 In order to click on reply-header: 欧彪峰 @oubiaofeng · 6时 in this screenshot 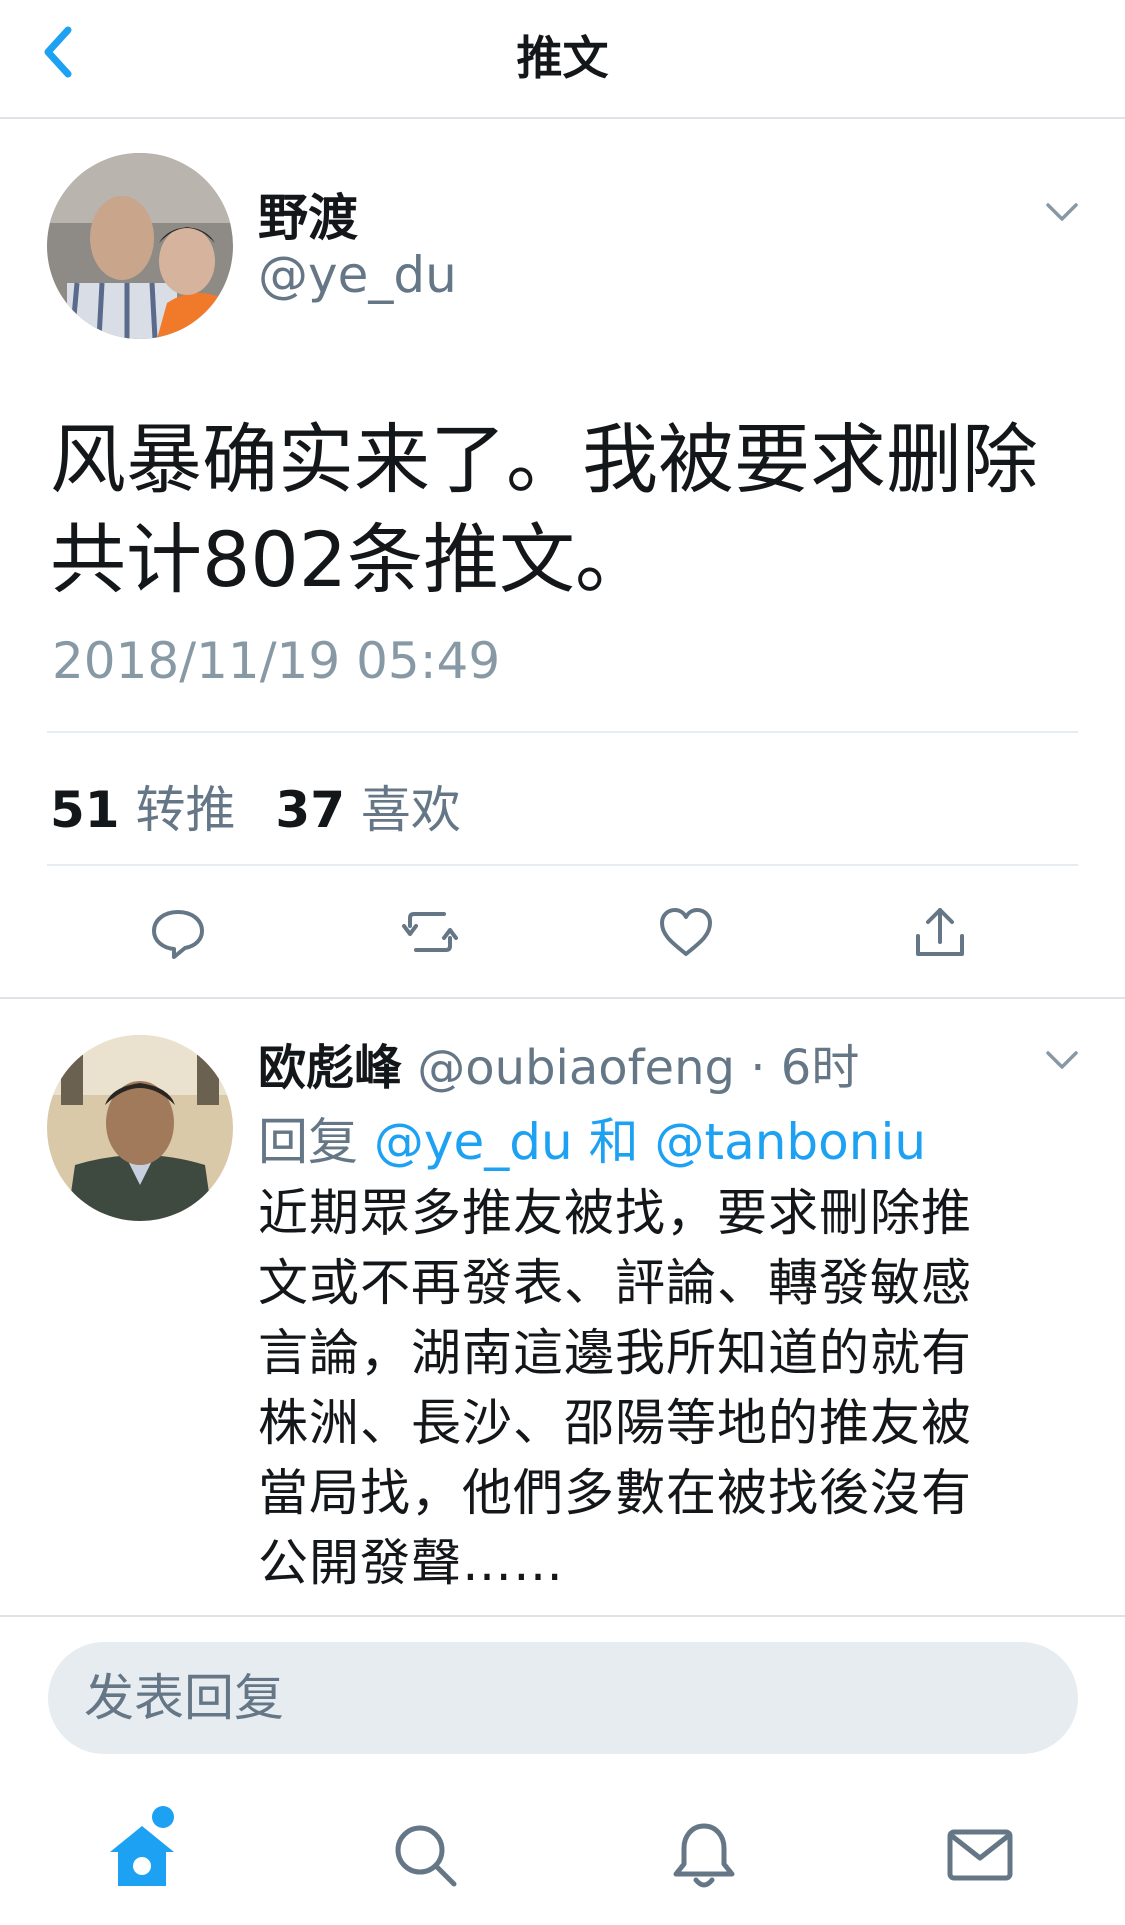, I will do `click(558, 1063)`.